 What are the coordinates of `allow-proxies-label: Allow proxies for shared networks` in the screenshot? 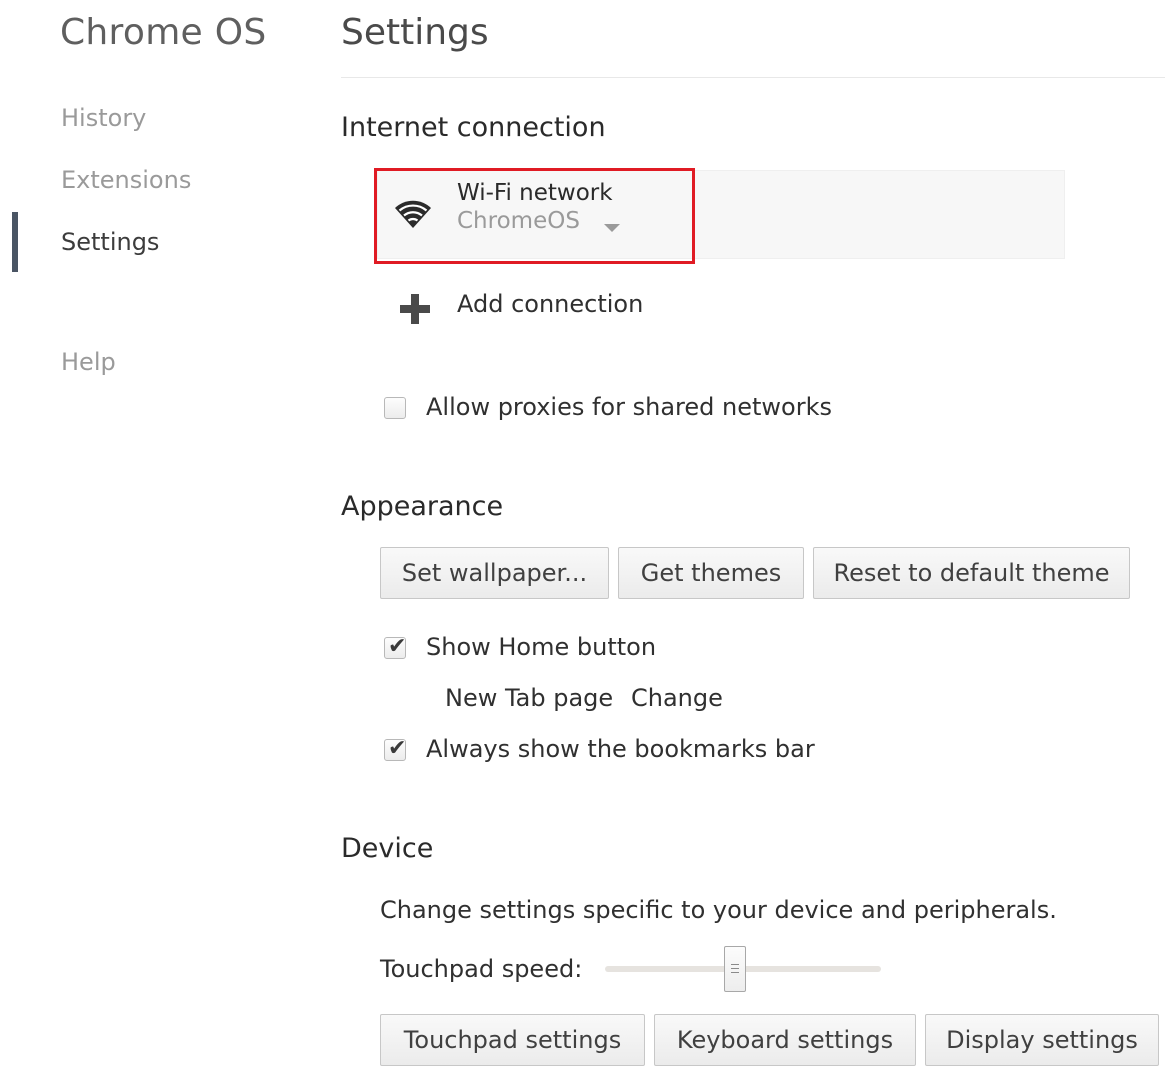 It's located at (629, 407).